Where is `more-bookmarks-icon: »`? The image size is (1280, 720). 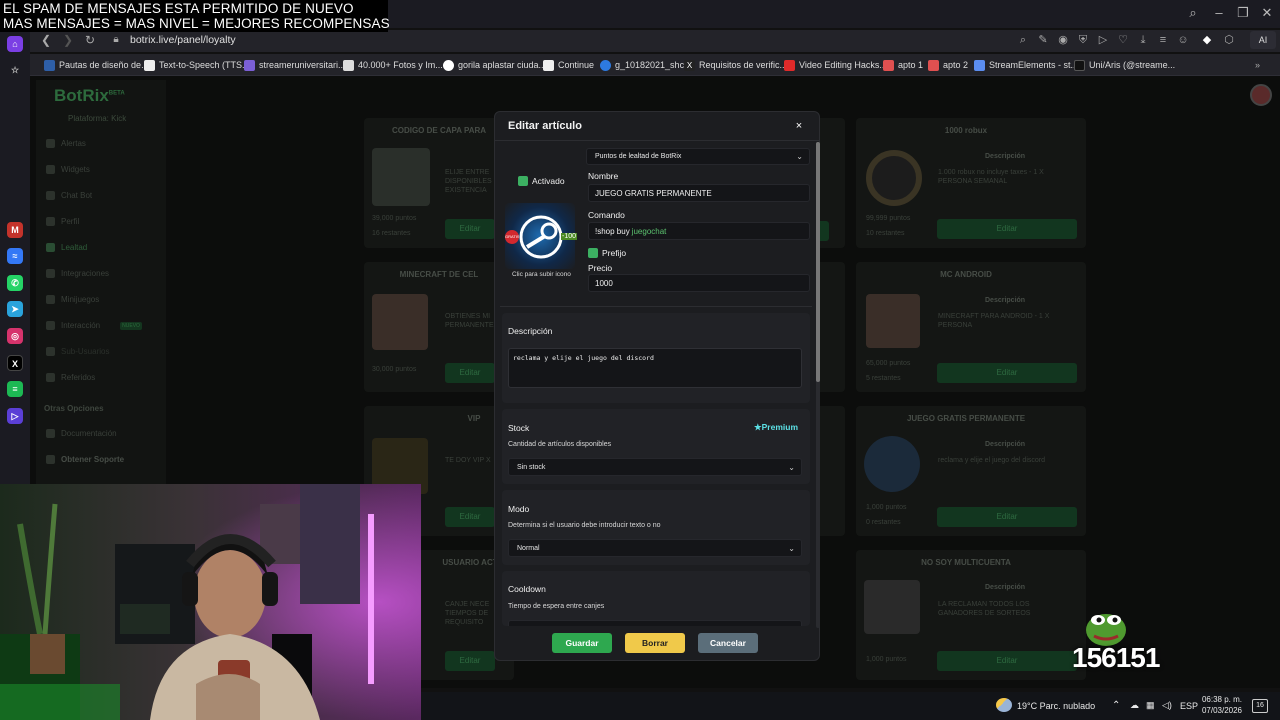
more-bookmarks-icon: » is located at coordinates (1257, 65).